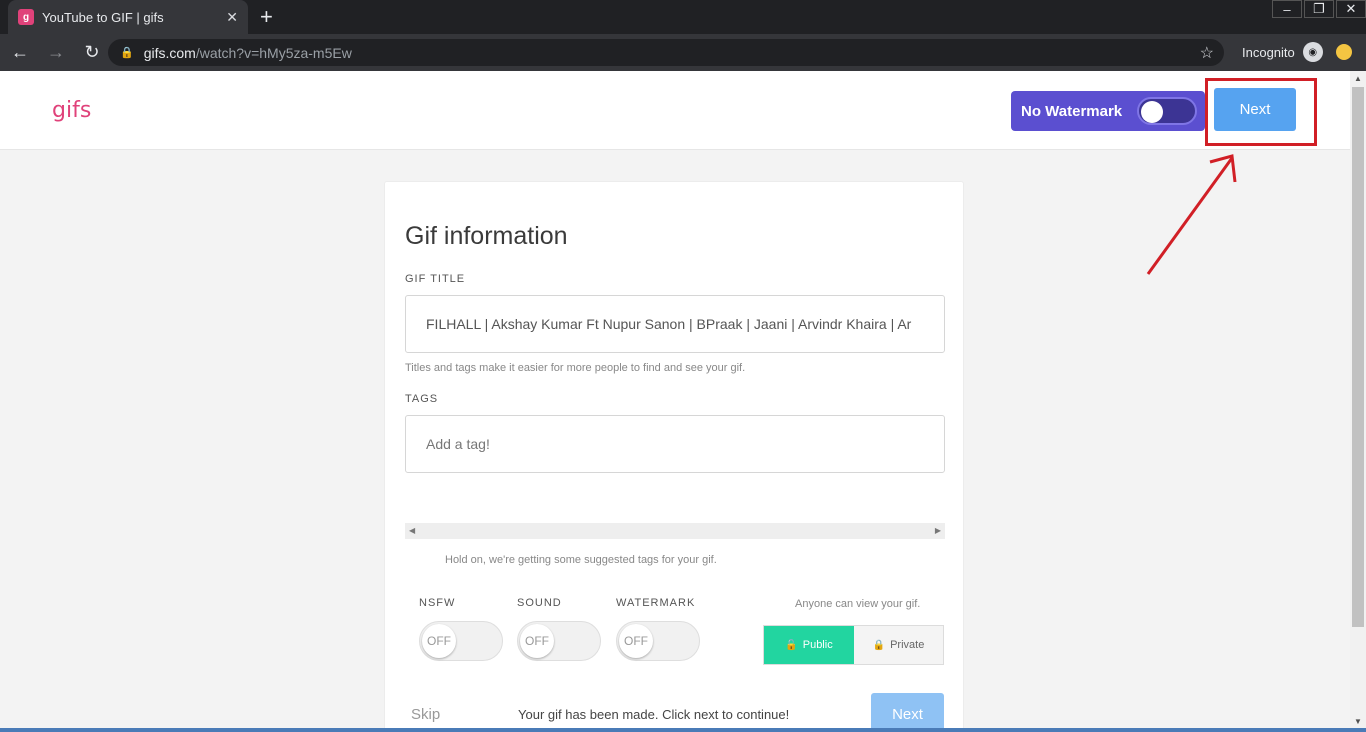  I want to click on watermark-switch-state: OFF, so click(636, 641).